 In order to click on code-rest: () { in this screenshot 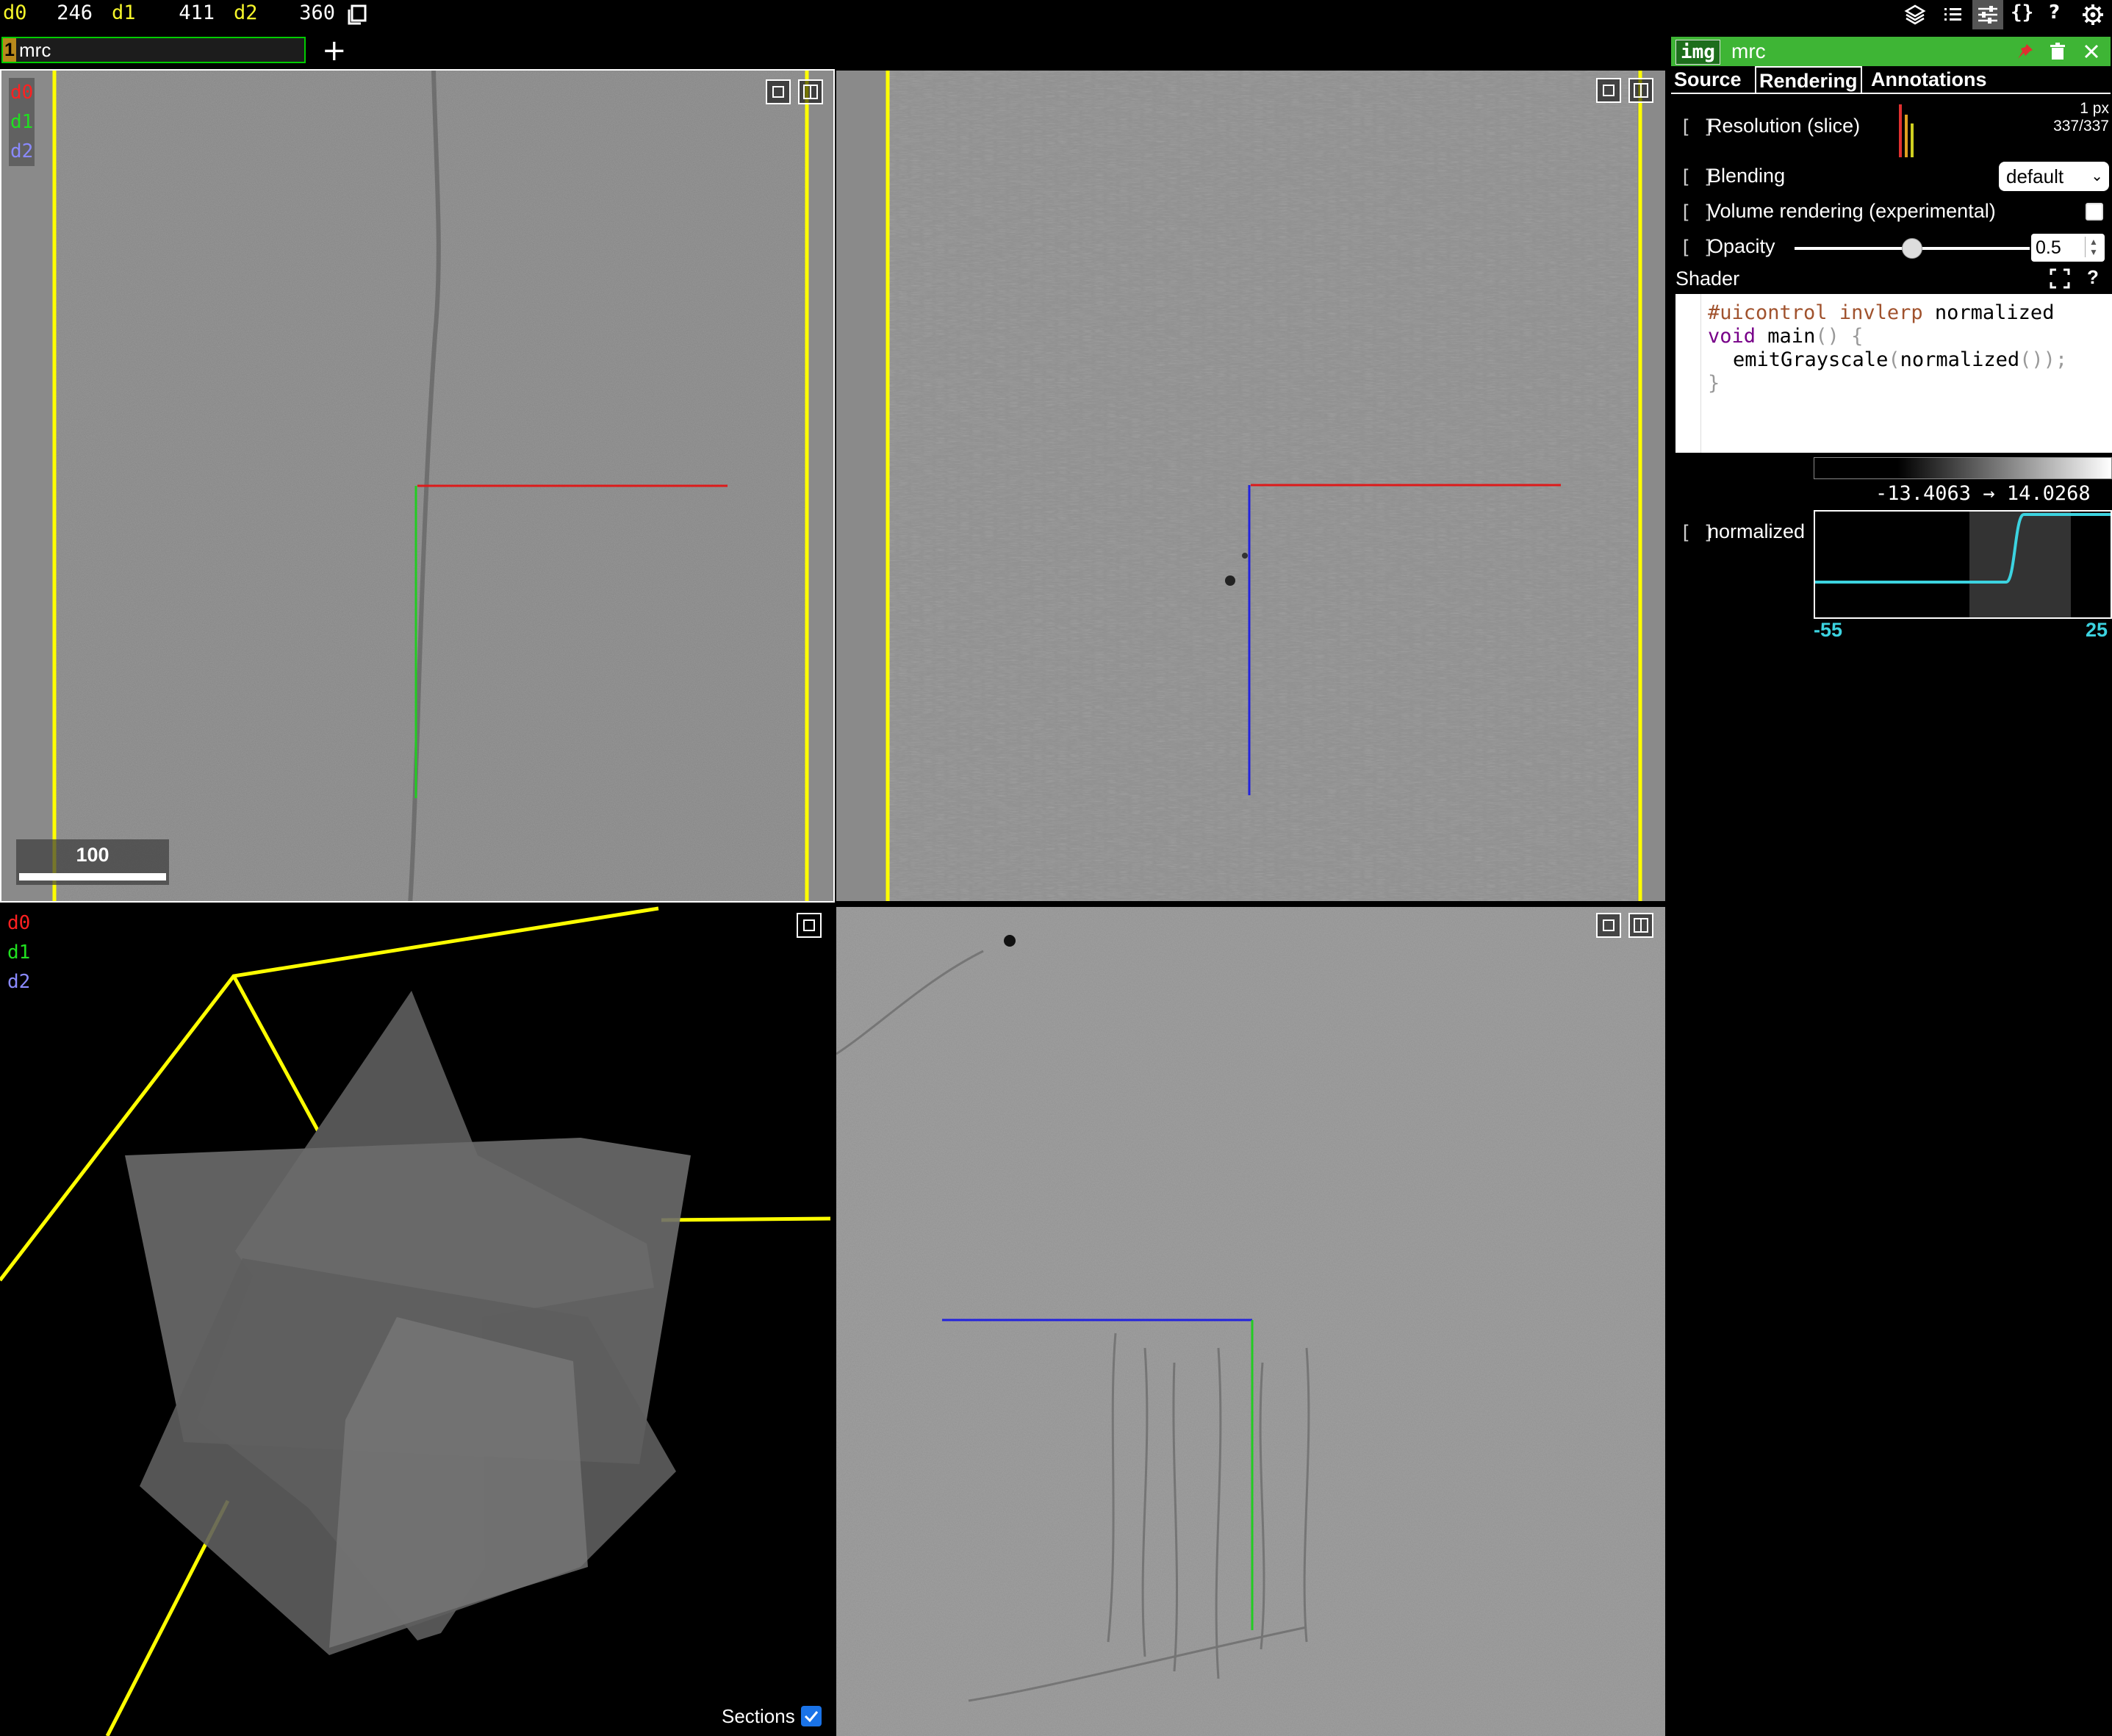, I will do `click(1839, 336)`.